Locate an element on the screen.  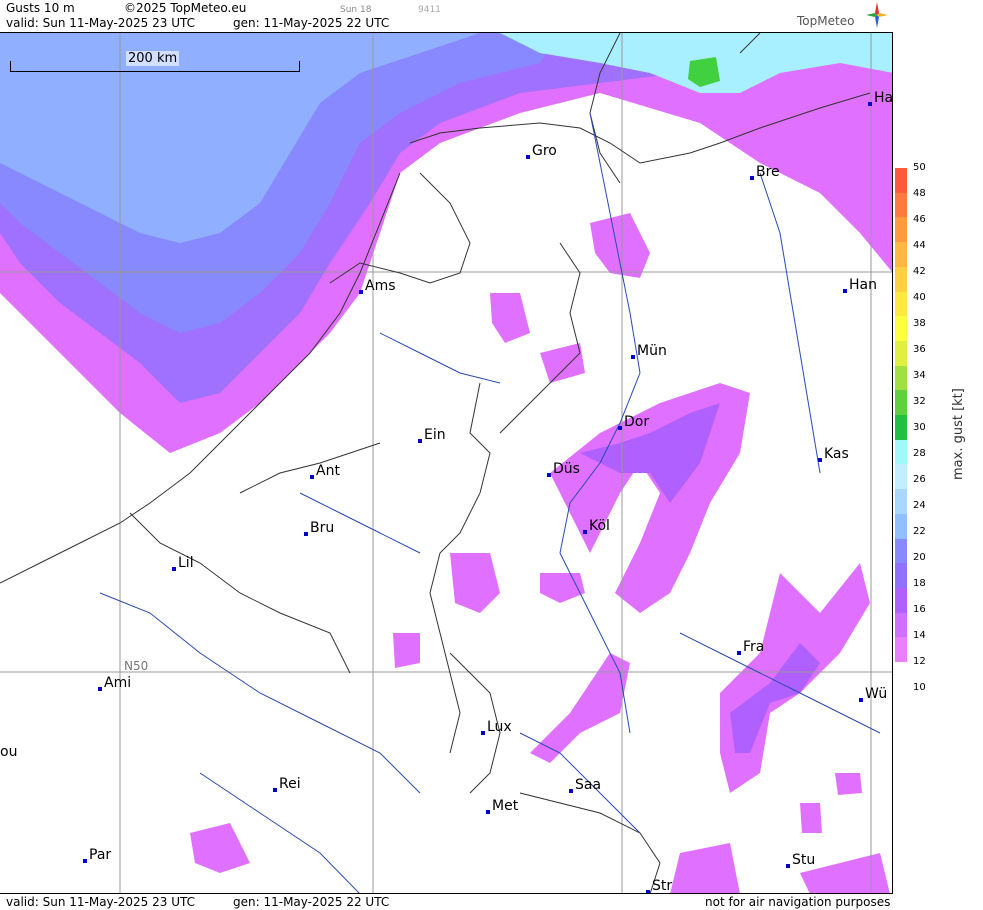
city-label: Bru is located at coordinates (319, 528).